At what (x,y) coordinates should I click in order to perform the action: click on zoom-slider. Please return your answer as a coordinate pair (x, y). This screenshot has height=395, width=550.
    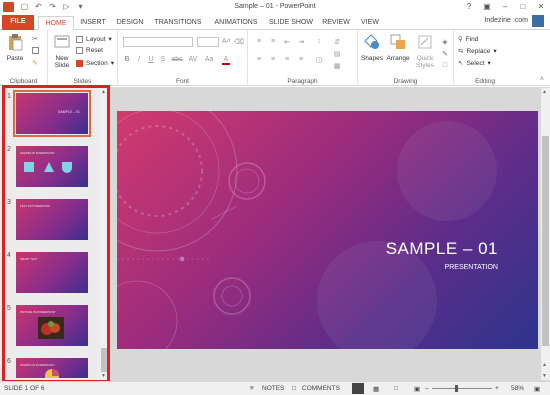
    Looking at the image, I should click on (462, 388).